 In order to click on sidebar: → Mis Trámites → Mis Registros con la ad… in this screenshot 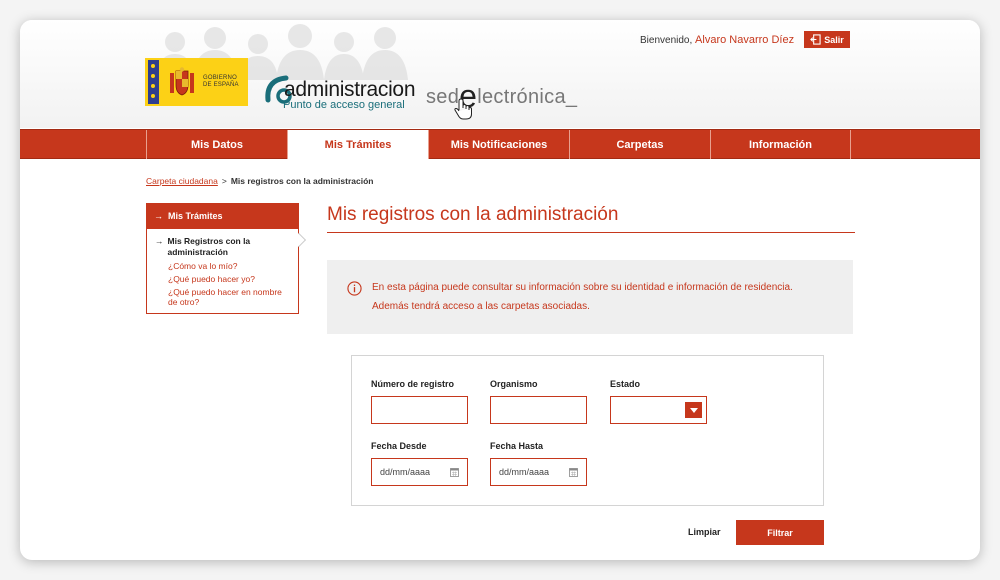, I will do `click(226, 258)`.